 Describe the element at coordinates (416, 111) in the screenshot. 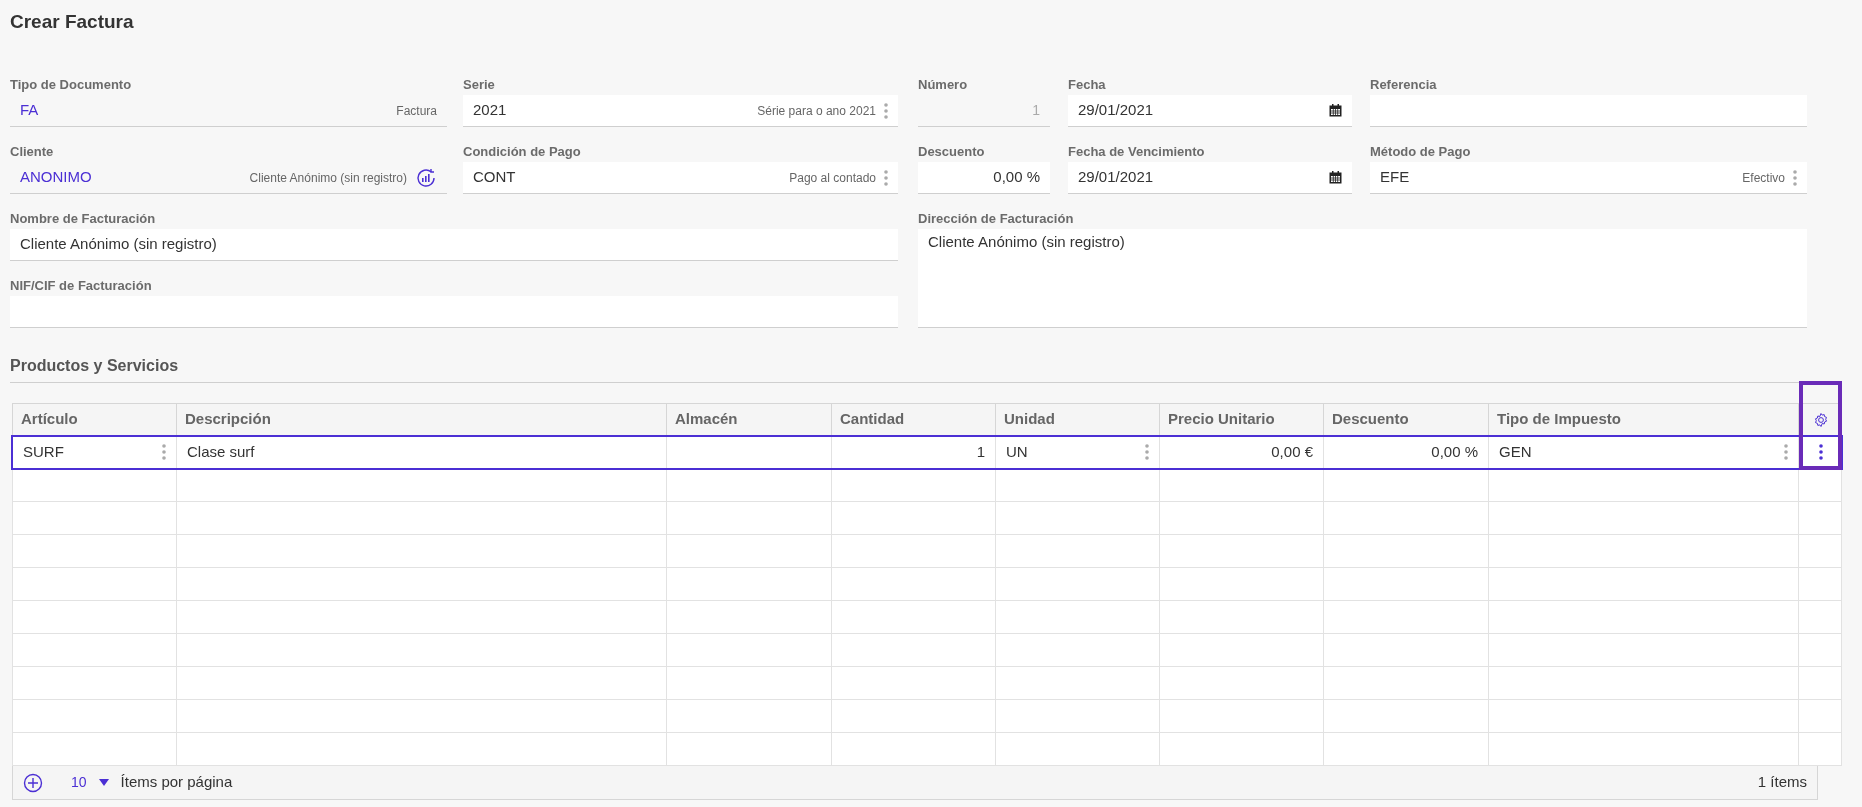

I see `field-description: Factura` at that location.